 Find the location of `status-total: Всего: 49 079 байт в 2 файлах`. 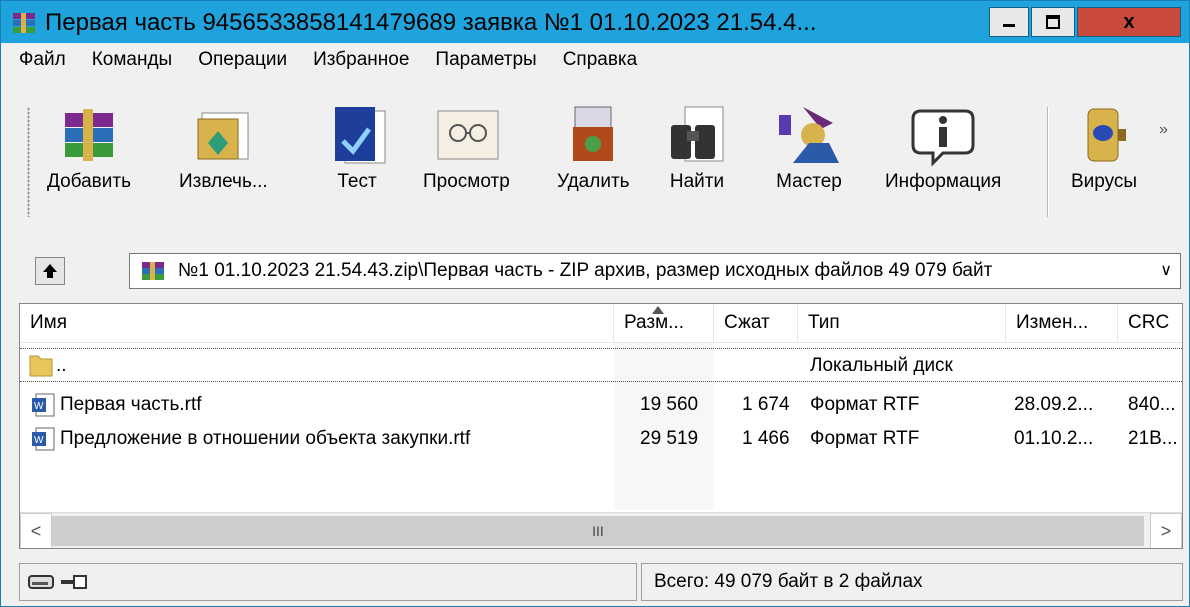

status-total: Всего: 49 079 байт в 2 файлах is located at coordinates (912, 582).